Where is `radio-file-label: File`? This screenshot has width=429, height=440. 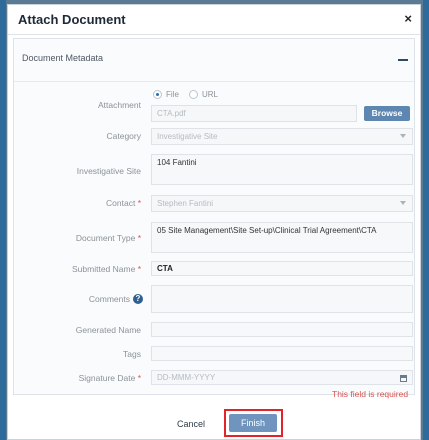
radio-file-label: File is located at coordinates (172, 94).